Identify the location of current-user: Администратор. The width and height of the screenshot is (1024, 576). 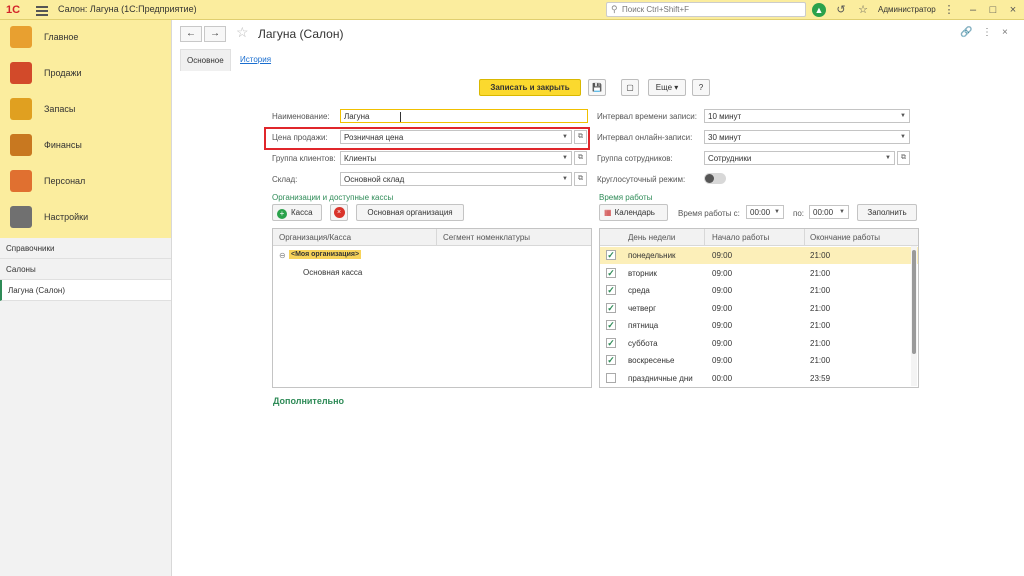
(907, 9).